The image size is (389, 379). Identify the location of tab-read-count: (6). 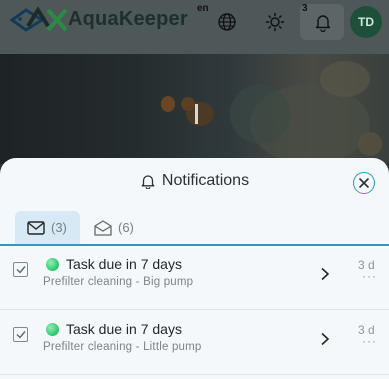
(126, 227).